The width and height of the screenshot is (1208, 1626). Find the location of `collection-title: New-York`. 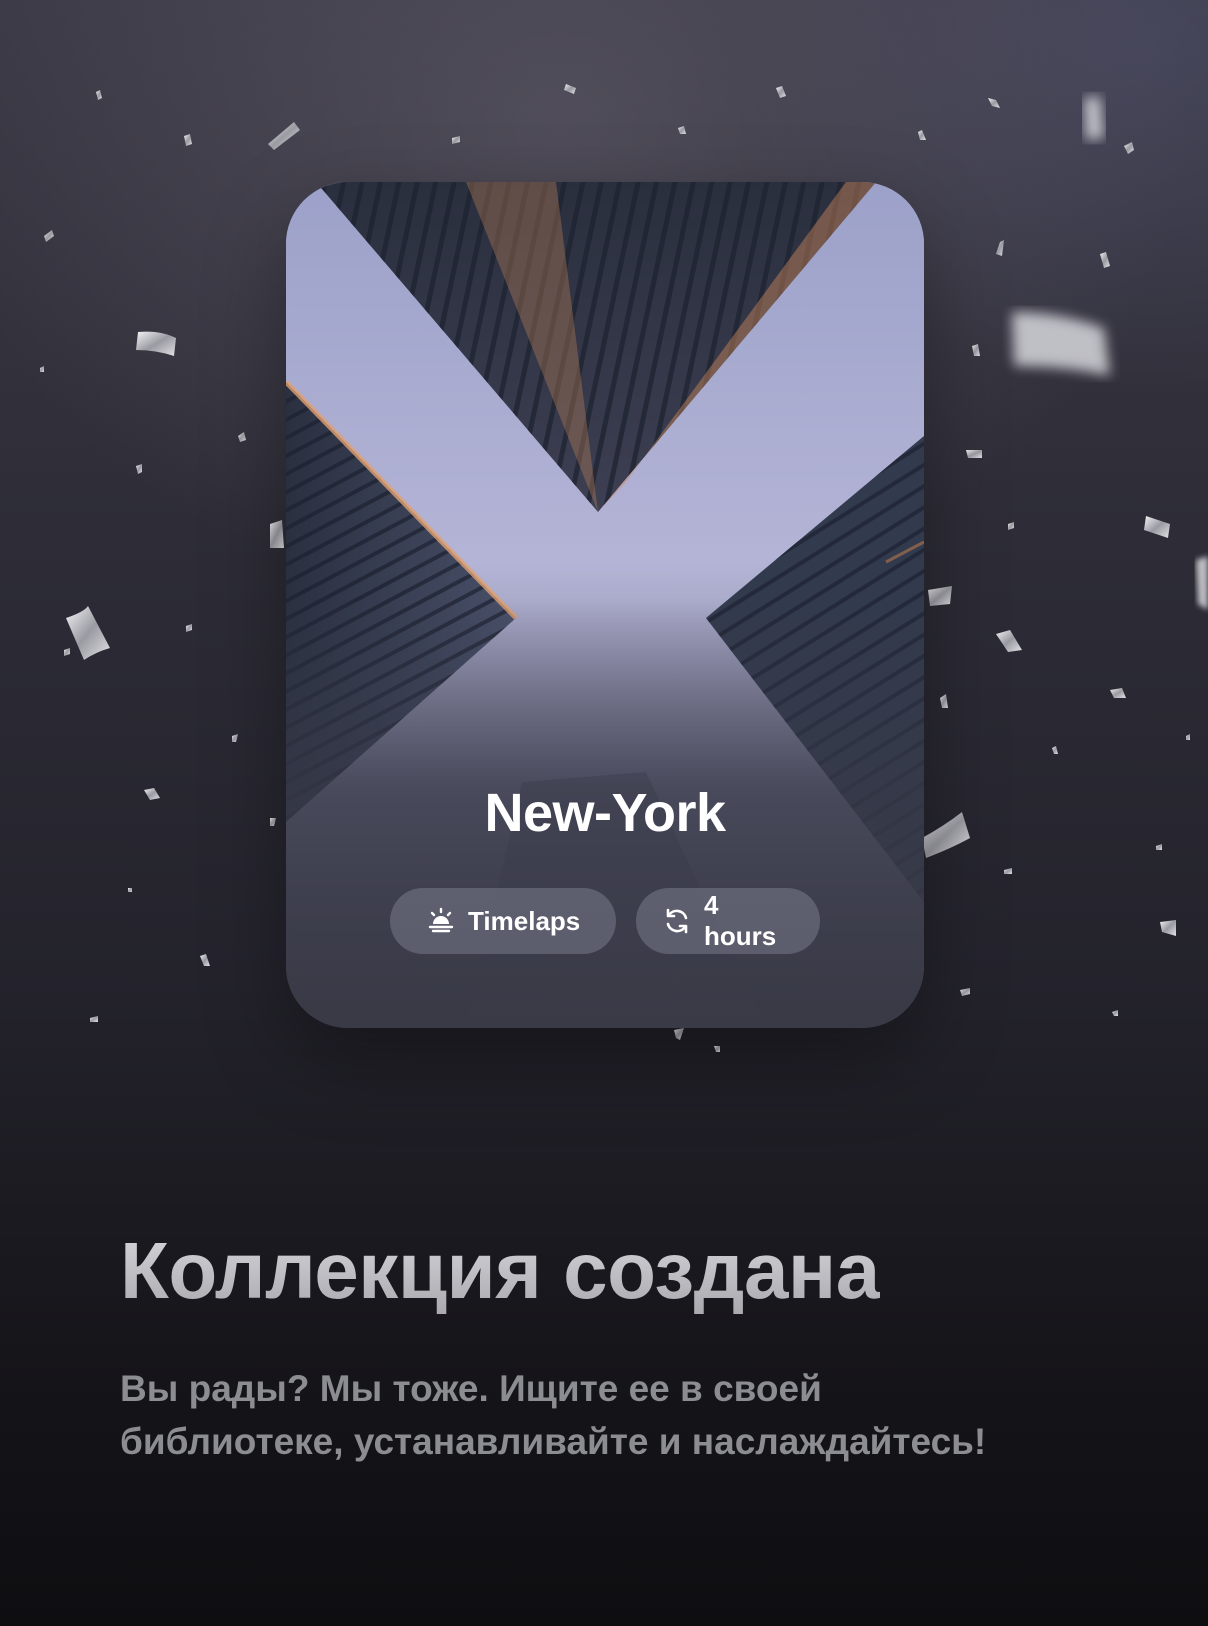

collection-title: New-York is located at coordinates (605, 813).